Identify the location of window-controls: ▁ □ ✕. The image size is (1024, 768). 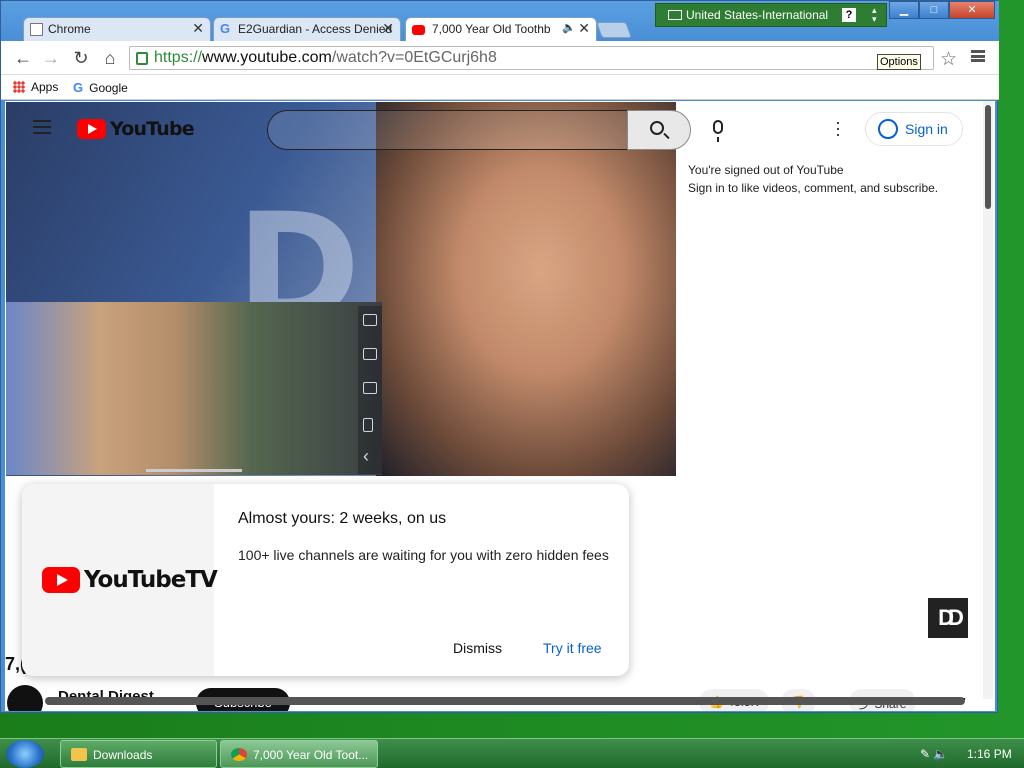
(942, 10).